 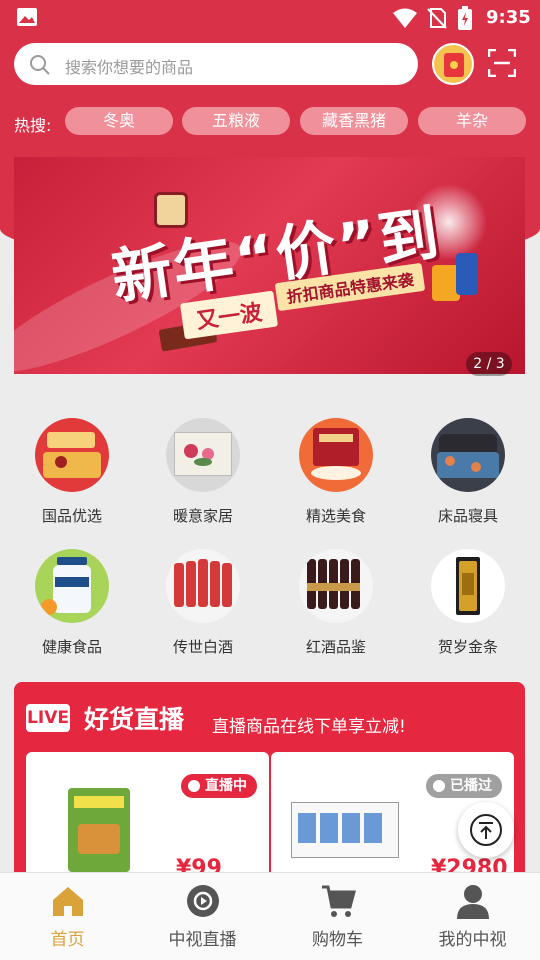 I want to click on hot-tag: 藏香黑猪, so click(x=354, y=121).